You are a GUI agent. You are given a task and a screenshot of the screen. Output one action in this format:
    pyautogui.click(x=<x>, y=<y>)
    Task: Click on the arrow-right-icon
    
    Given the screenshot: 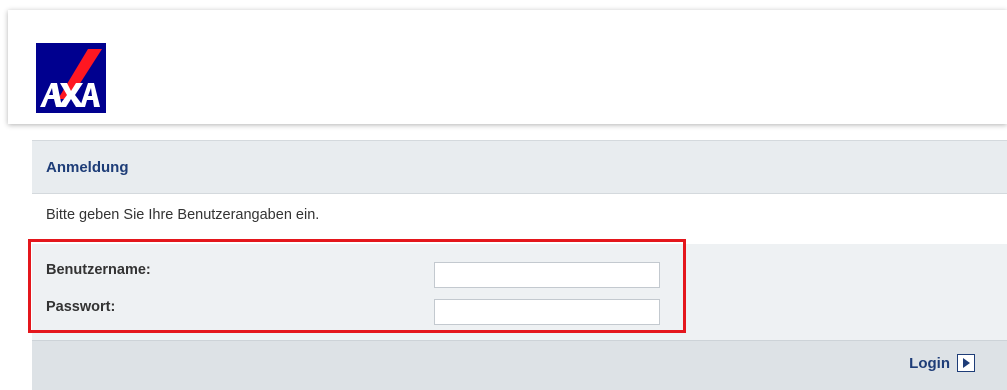 What is the action you would take?
    pyautogui.click(x=966, y=363)
    